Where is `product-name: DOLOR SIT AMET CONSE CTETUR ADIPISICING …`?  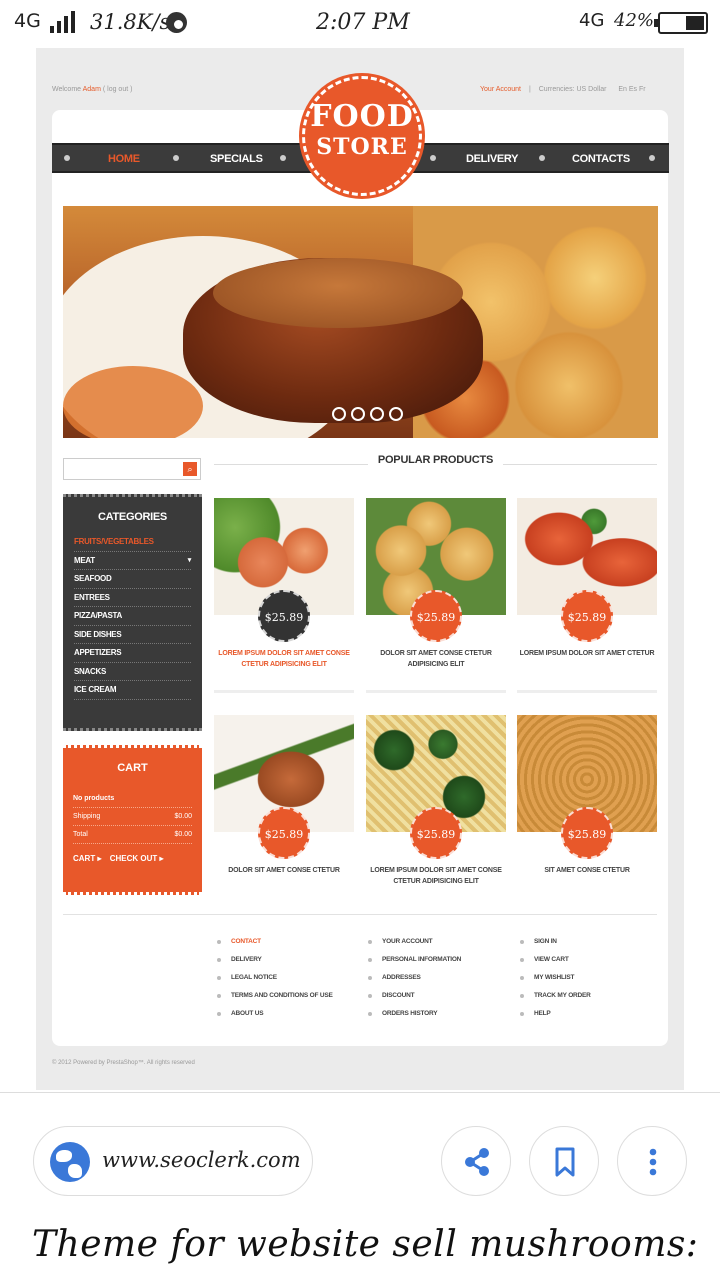 product-name: DOLOR SIT AMET CONSE CTETUR ADIPISICING … is located at coordinates (436, 659).